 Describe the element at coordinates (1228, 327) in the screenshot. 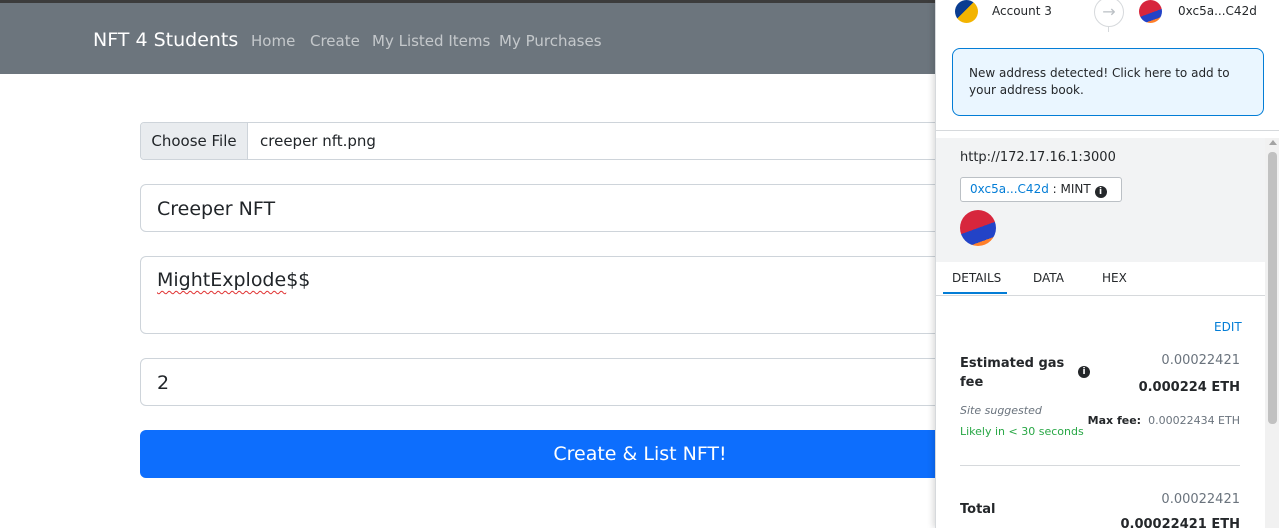

I see `edit-gas-link: EDIT` at that location.